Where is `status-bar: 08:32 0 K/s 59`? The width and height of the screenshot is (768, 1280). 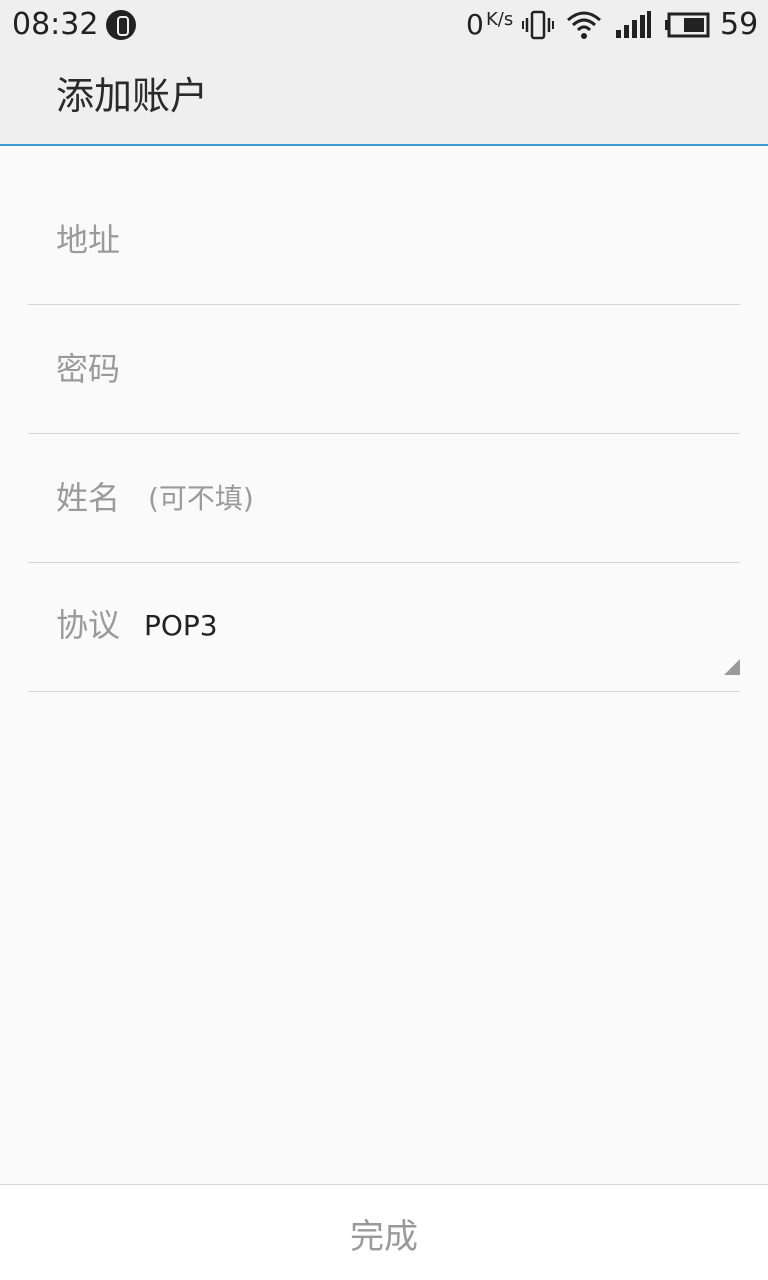 status-bar: 08:32 0 K/s 59 is located at coordinates (384, 25).